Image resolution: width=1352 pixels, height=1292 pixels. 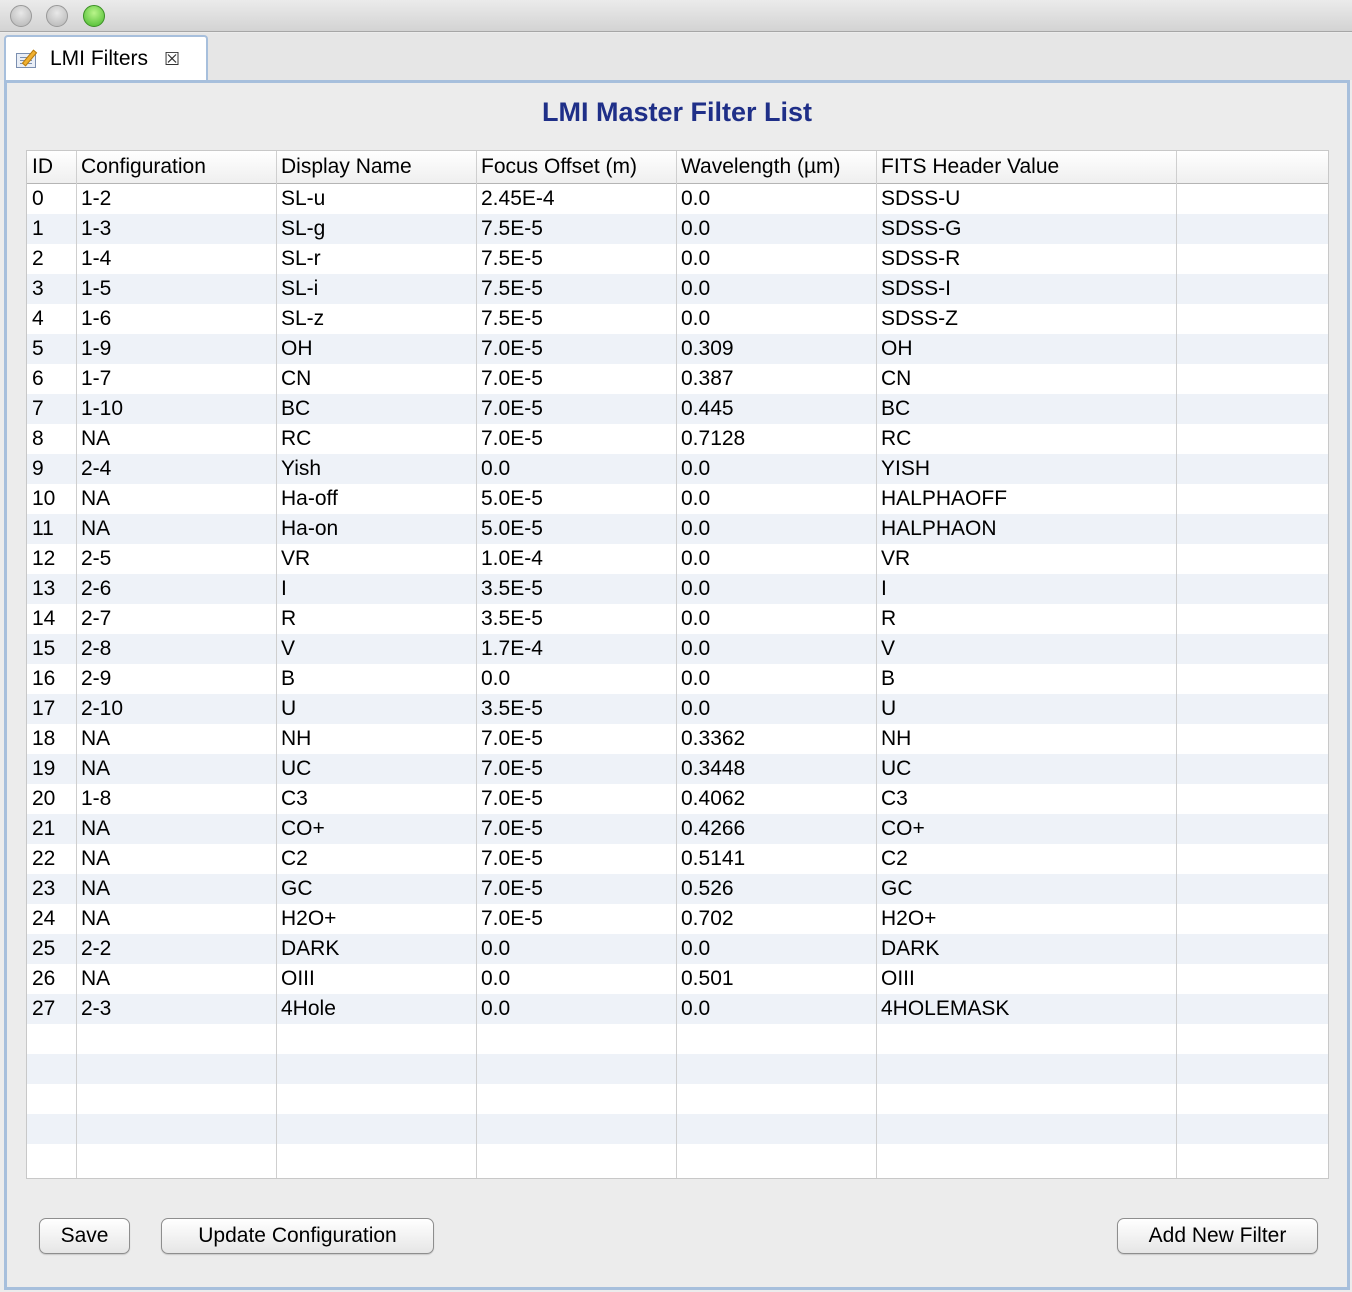 What do you see at coordinates (106, 58) in the screenshot?
I see `tab-lmi-filters: LMI Filters ☒` at bounding box center [106, 58].